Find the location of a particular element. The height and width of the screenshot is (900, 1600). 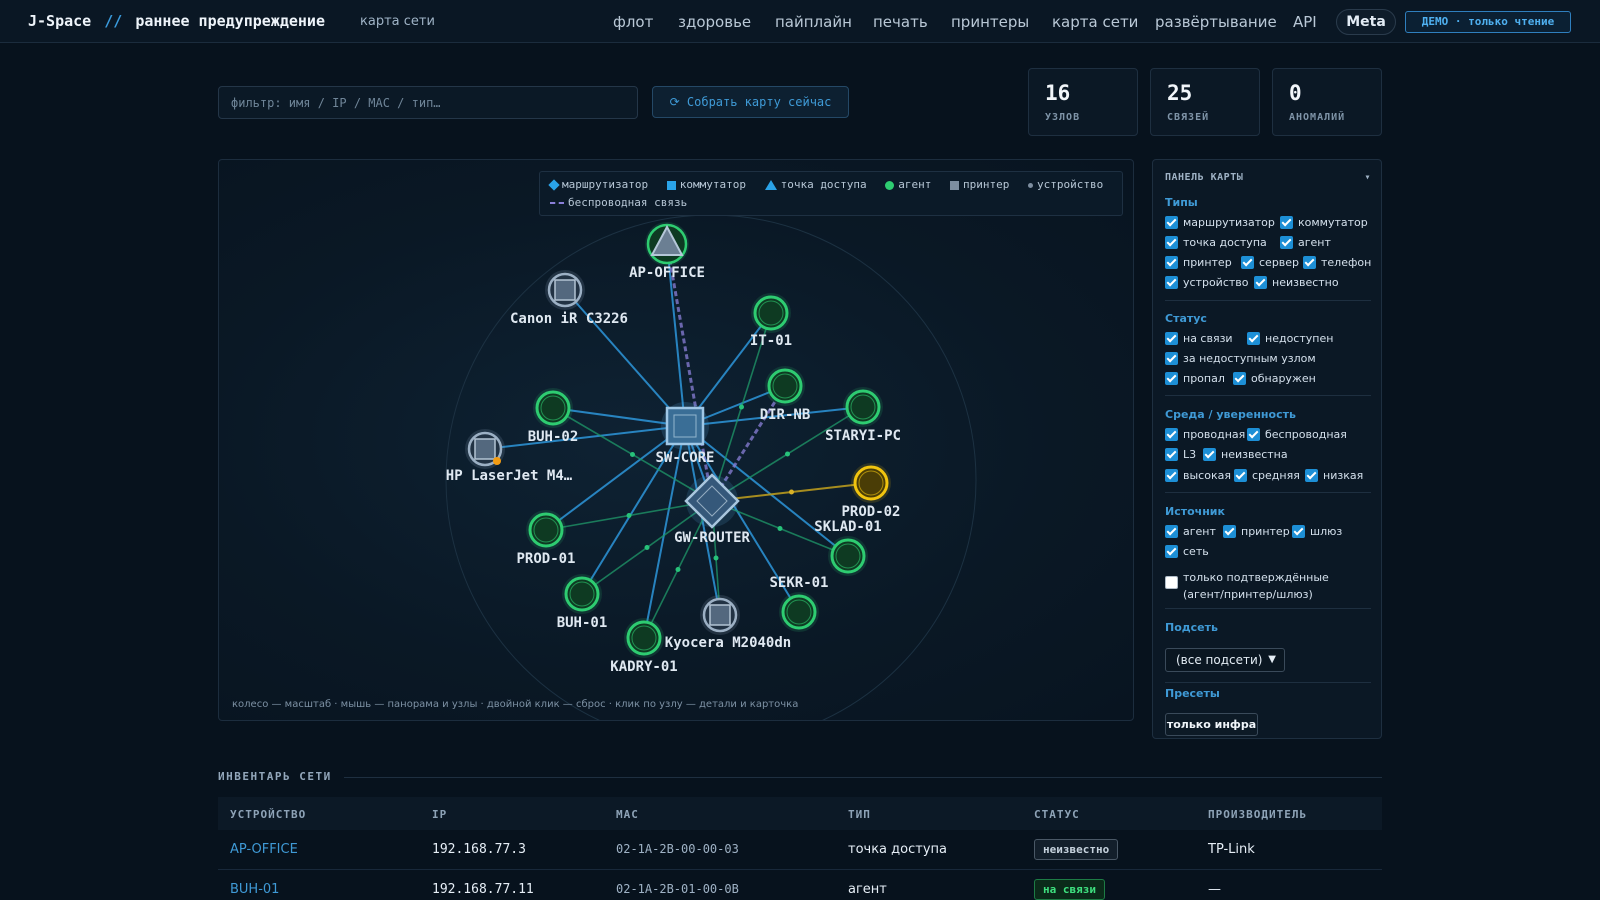

nav-deployment: развёртывание is located at coordinates (1216, 22).